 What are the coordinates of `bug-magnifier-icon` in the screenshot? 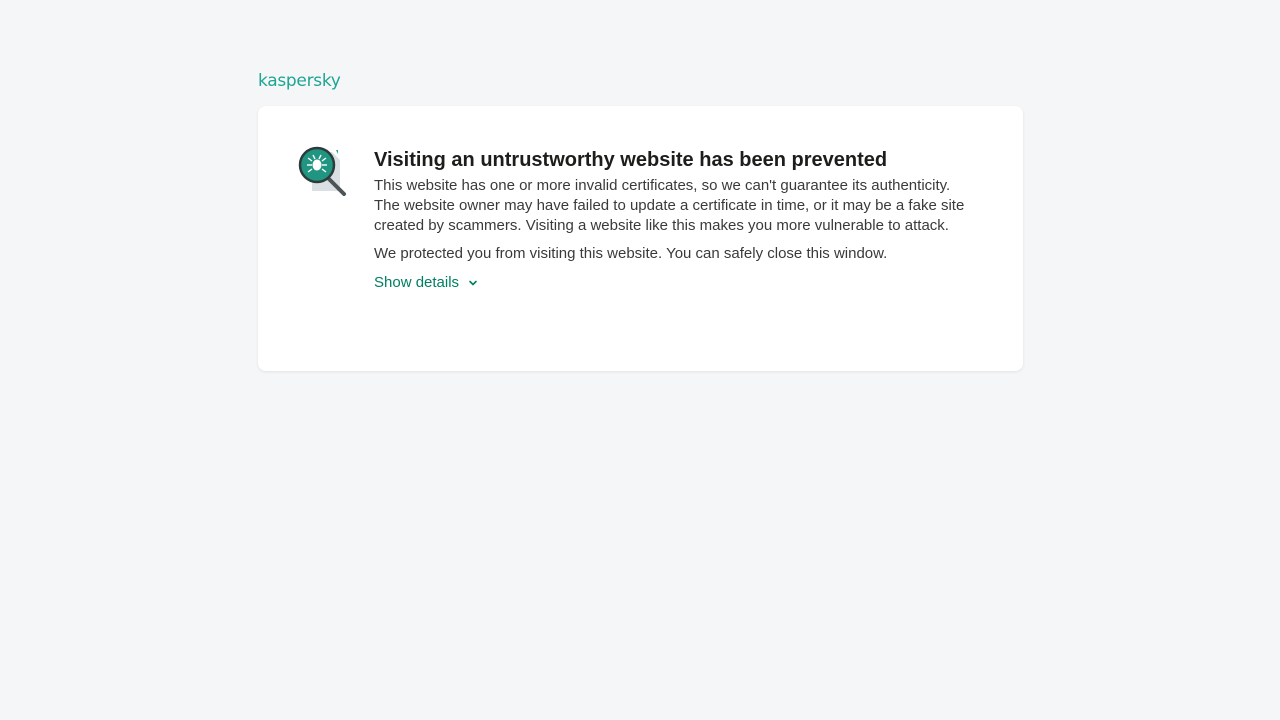 It's located at (323, 171).